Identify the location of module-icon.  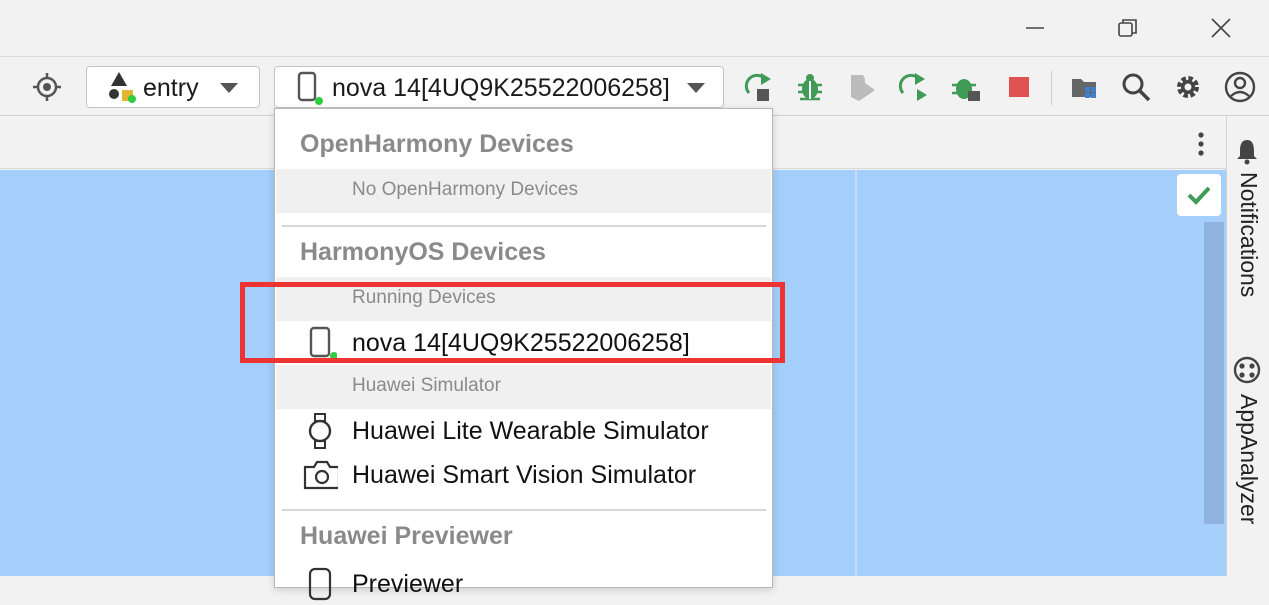
(122, 87).